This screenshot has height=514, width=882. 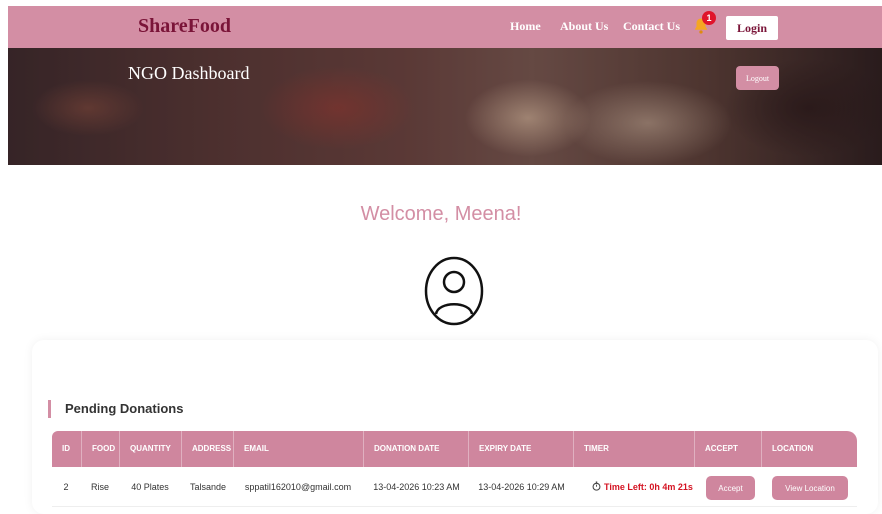 What do you see at coordinates (709, 18) in the screenshot?
I see `notification-badge: 1` at bounding box center [709, 18].